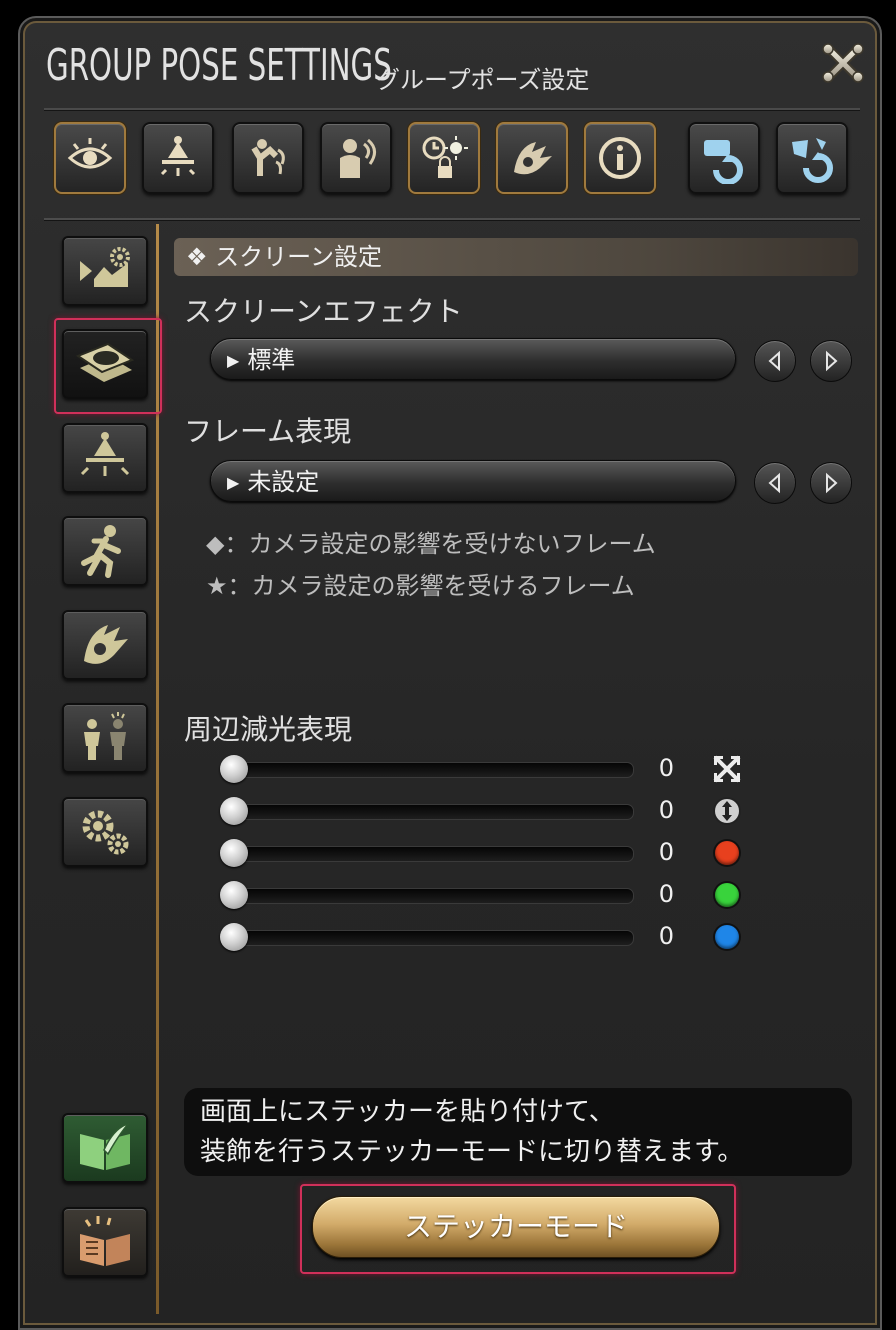 The height and width of the screenshot is (1330, 896). I want to click on frame-value: 未設定, so click(283, 482).